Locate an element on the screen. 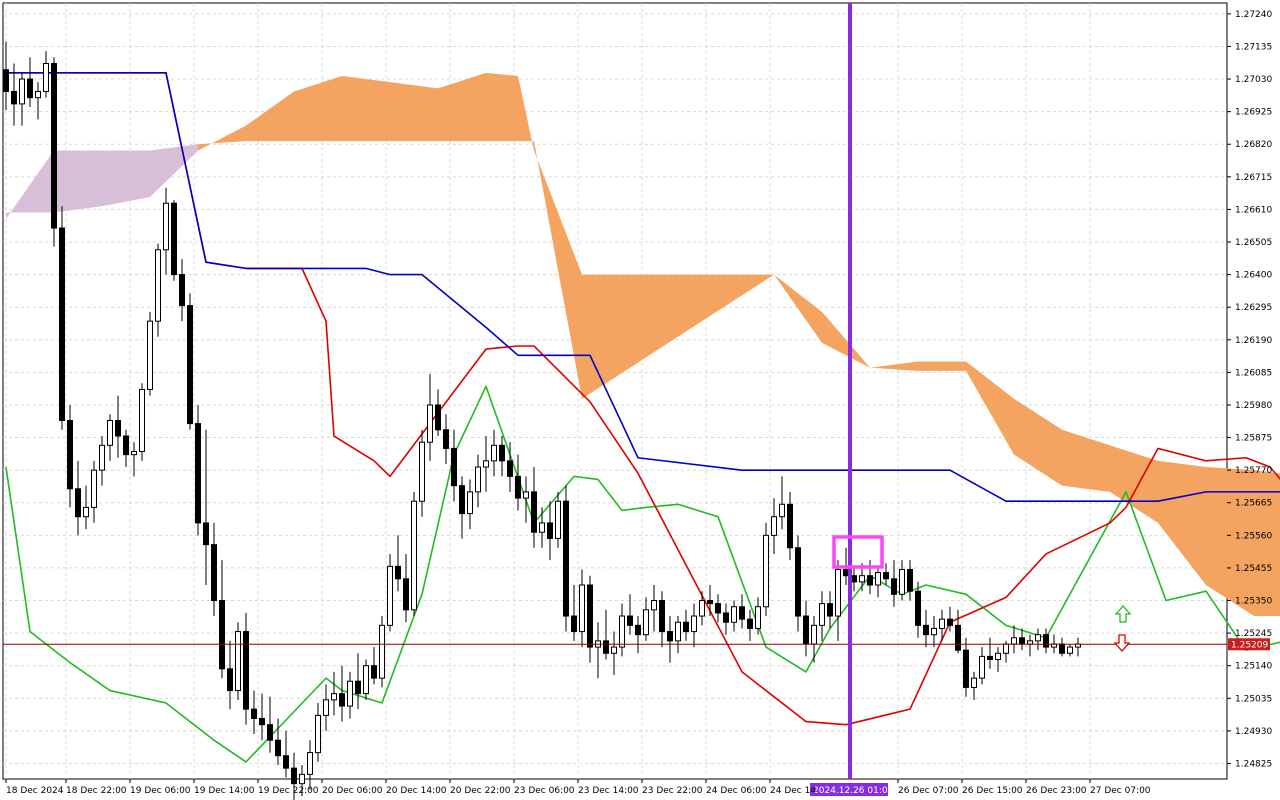  price-label: 1.25350 is located at coordinates (1253, 602).